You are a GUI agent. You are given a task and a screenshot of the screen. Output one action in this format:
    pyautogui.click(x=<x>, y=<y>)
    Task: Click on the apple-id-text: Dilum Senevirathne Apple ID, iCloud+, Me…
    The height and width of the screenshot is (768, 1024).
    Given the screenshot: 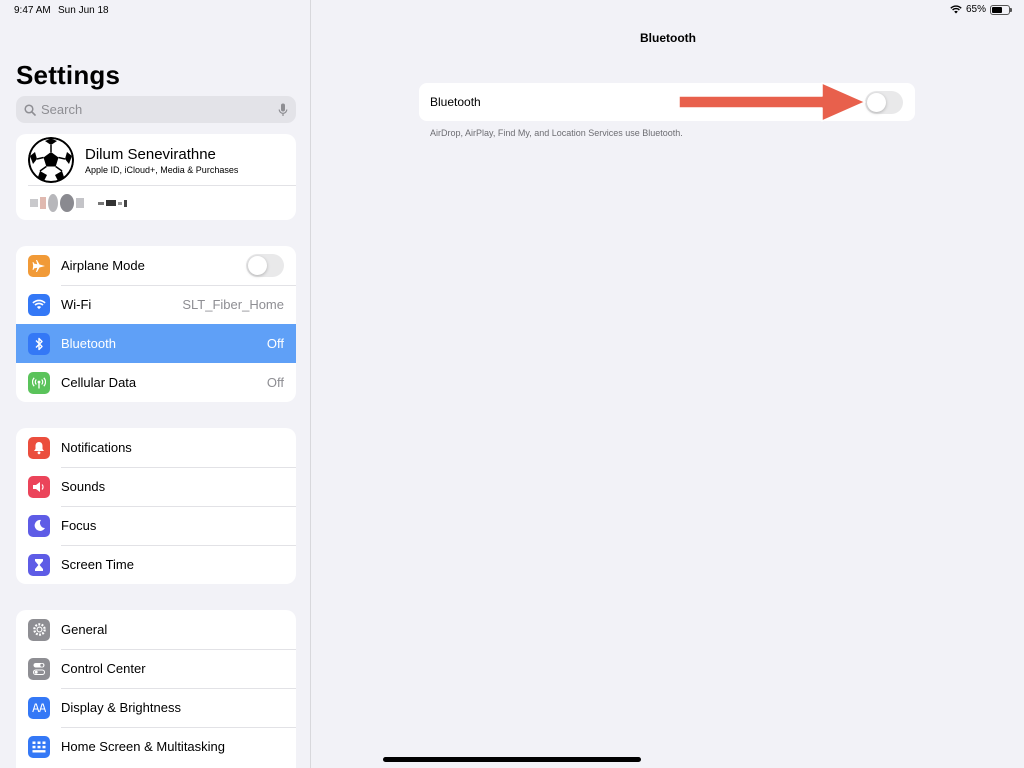 What is the action you would take?
    pyautogui.click(x=161, y=160)
    